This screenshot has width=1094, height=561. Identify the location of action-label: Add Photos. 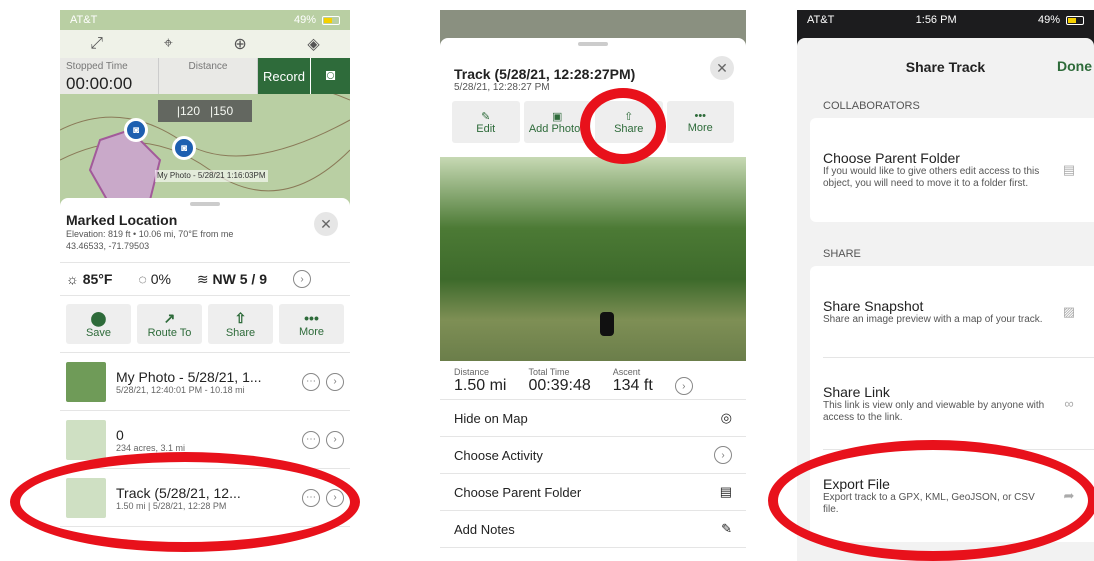
(557, 128).